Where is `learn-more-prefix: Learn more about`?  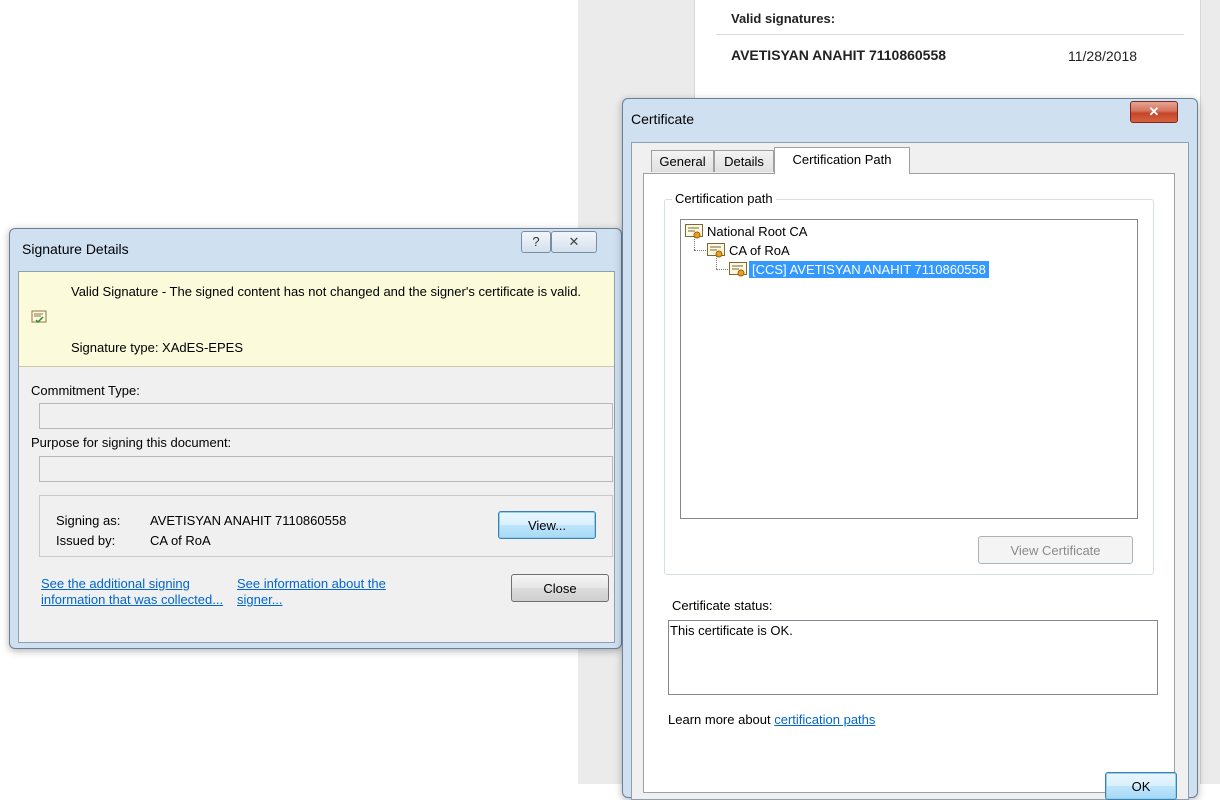 learn-more-prefix: Learn more about is located at coordinates (721, 719).